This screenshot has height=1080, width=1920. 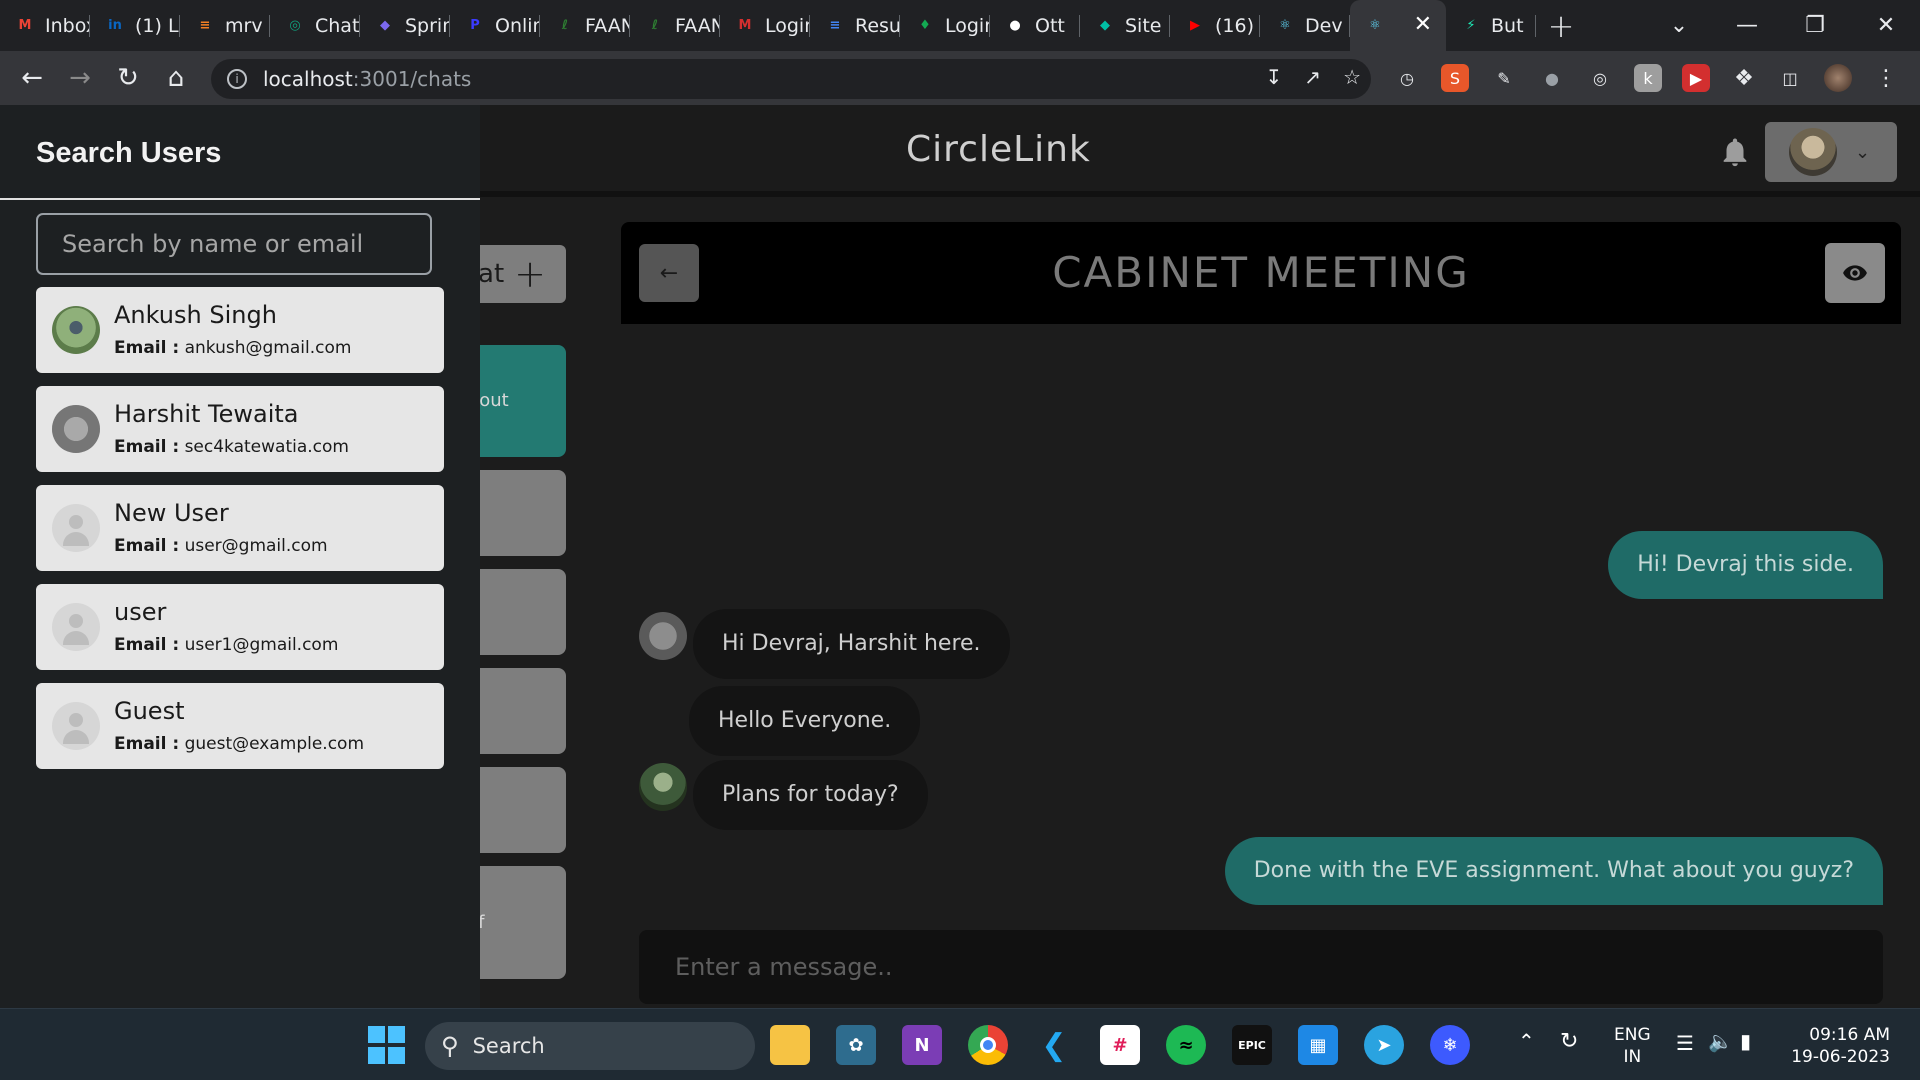 What do you see at coordinates (1125, 25) in the screenshot?
I see `browser-tab: ◆ Site` at bounding box center [1125, 25].